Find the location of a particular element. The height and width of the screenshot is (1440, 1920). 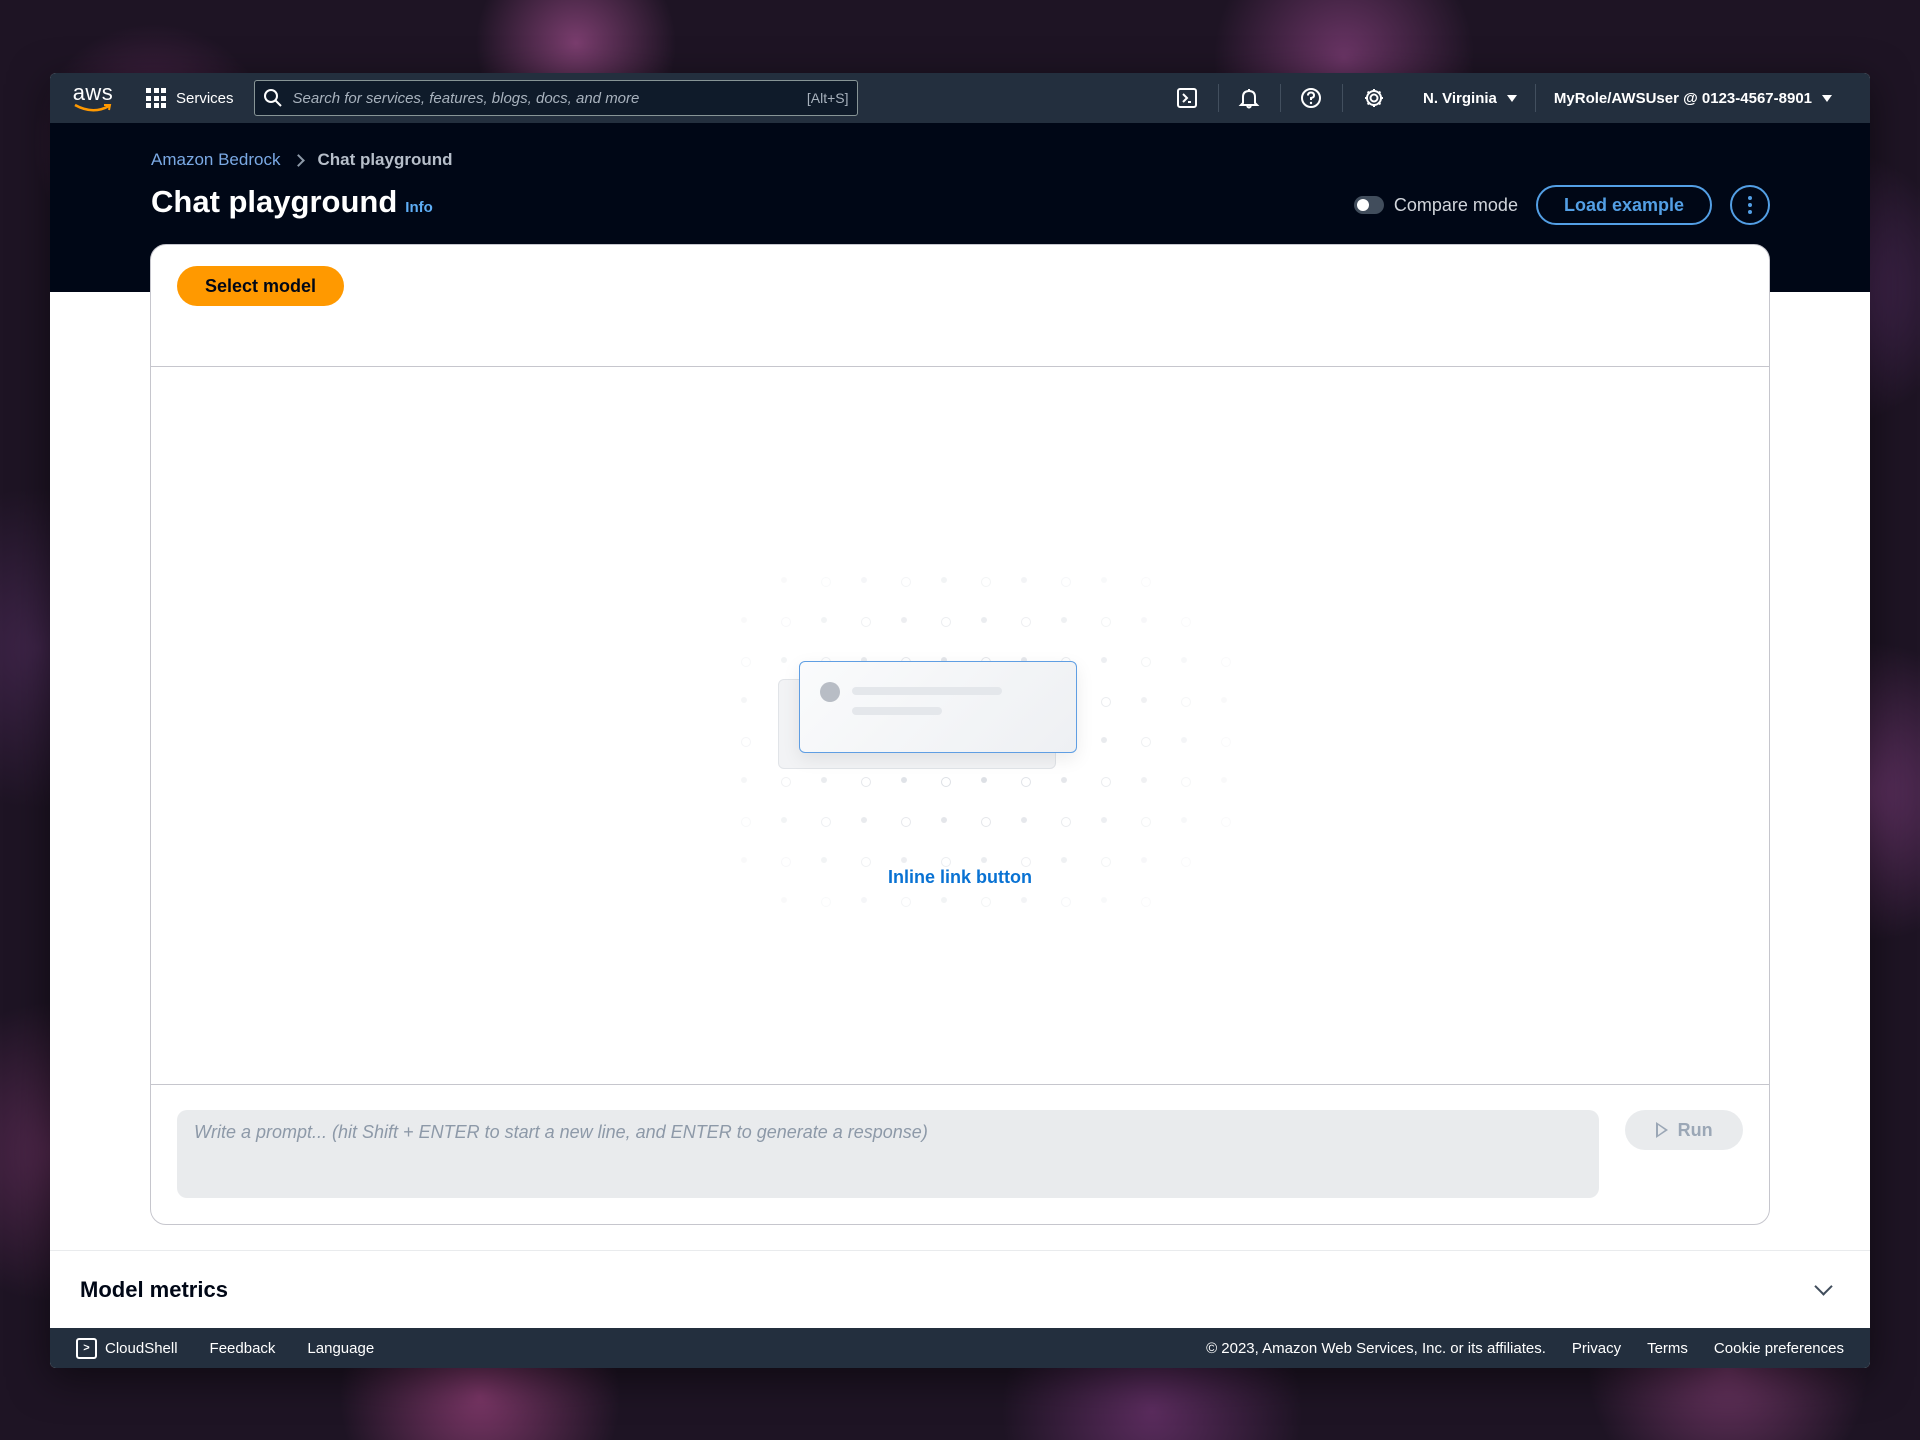

settings-button is located at coordinates (1374, 98).